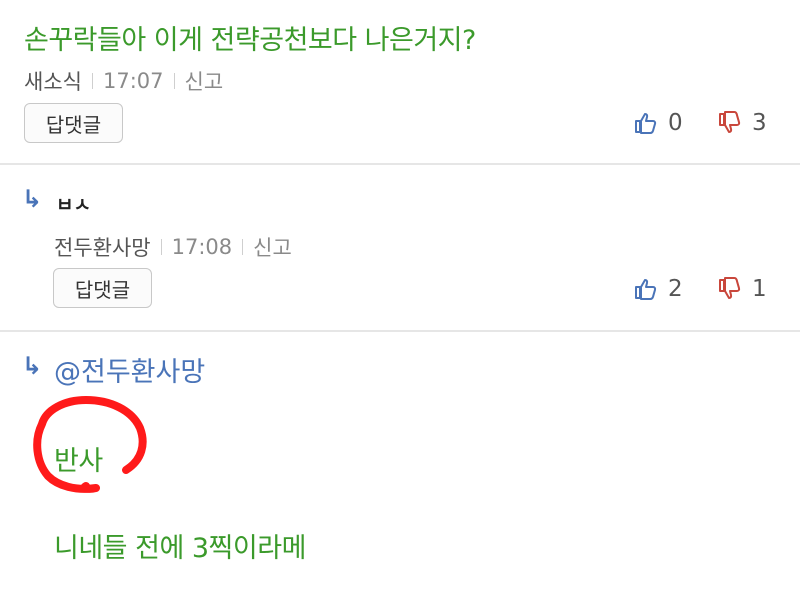 The image size is (800, 600). What do you see at coordinates (202, 247) in the screenshot?
I see `comment-time: 17:08` at bounding box center [202, 247].